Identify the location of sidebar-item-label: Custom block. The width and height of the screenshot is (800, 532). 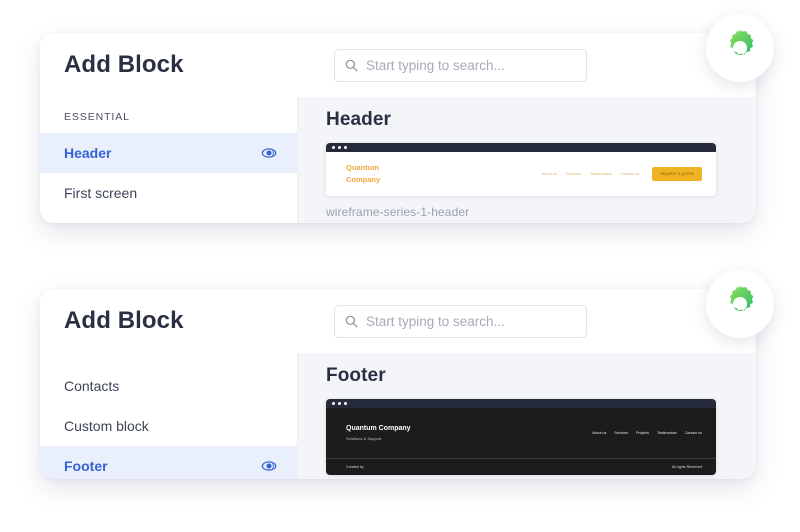
(106, 426).